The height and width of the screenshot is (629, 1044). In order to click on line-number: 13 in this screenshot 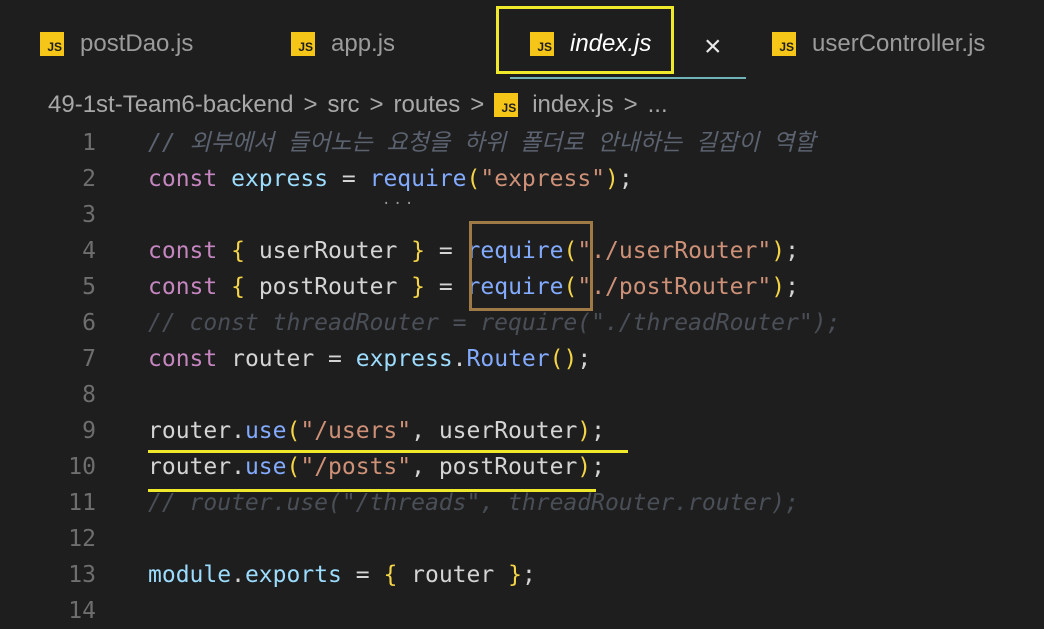, I will do `click(82, 575)`.